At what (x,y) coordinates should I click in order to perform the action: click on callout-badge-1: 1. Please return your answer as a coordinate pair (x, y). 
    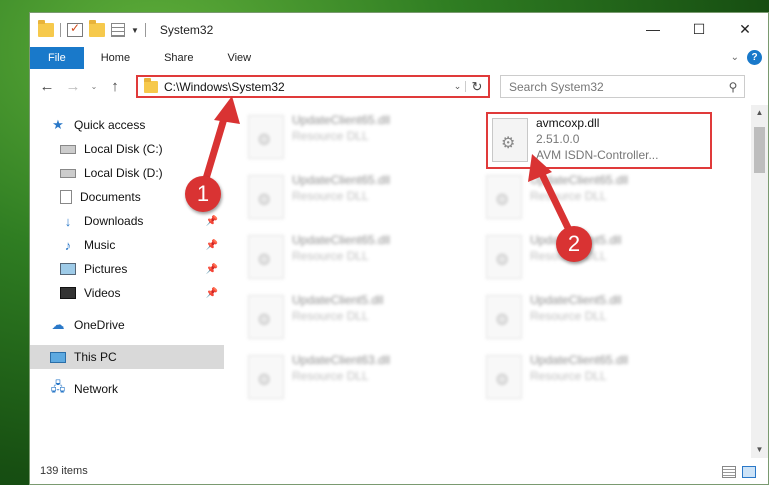
    Looking at the image, I should click on (203, 194).